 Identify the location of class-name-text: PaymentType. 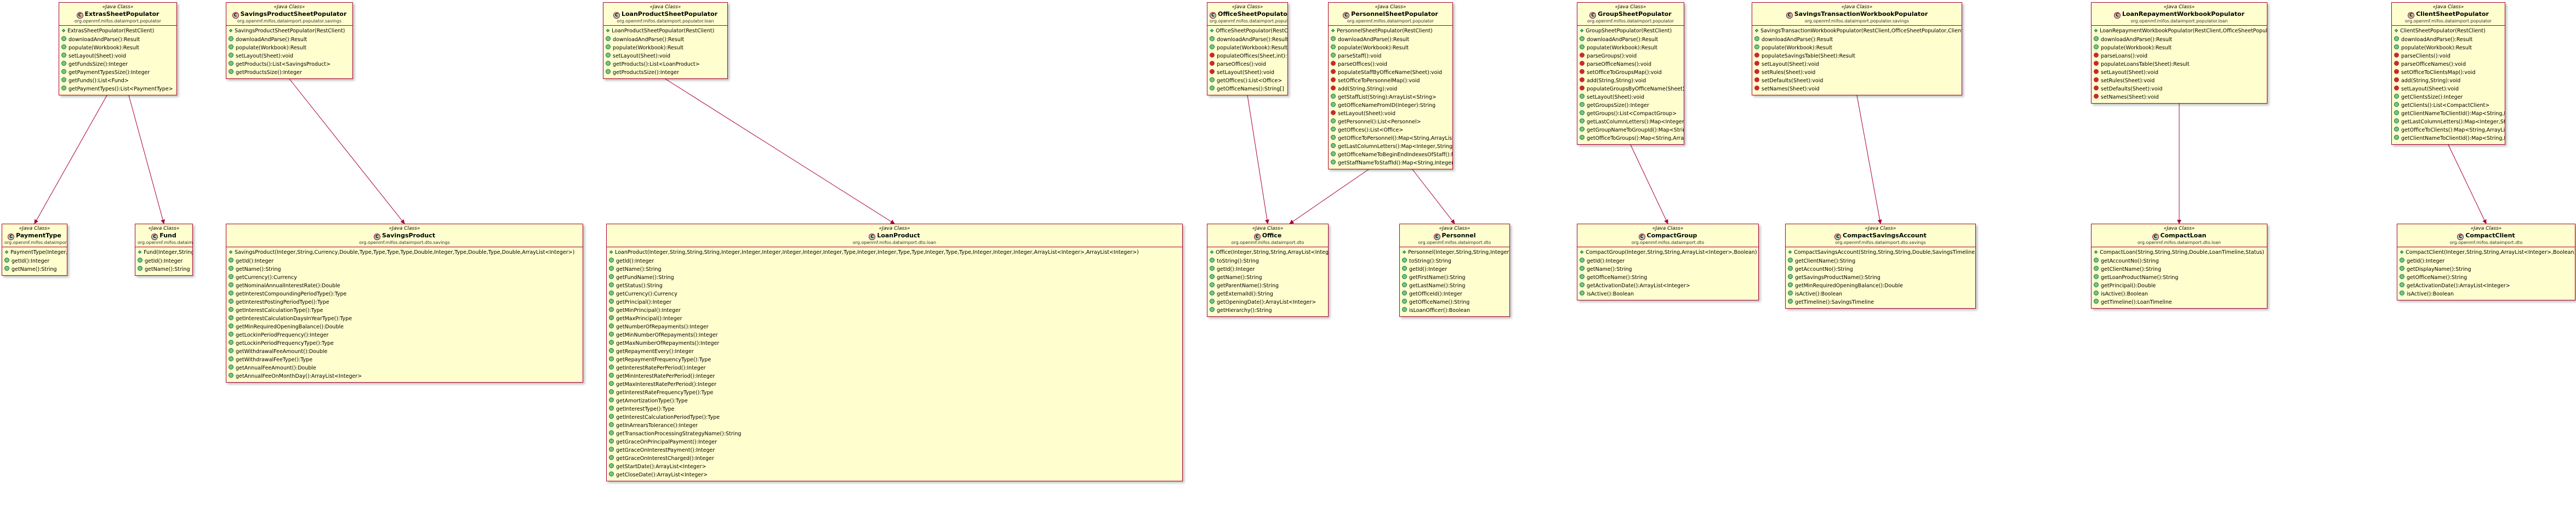
(38, 235).